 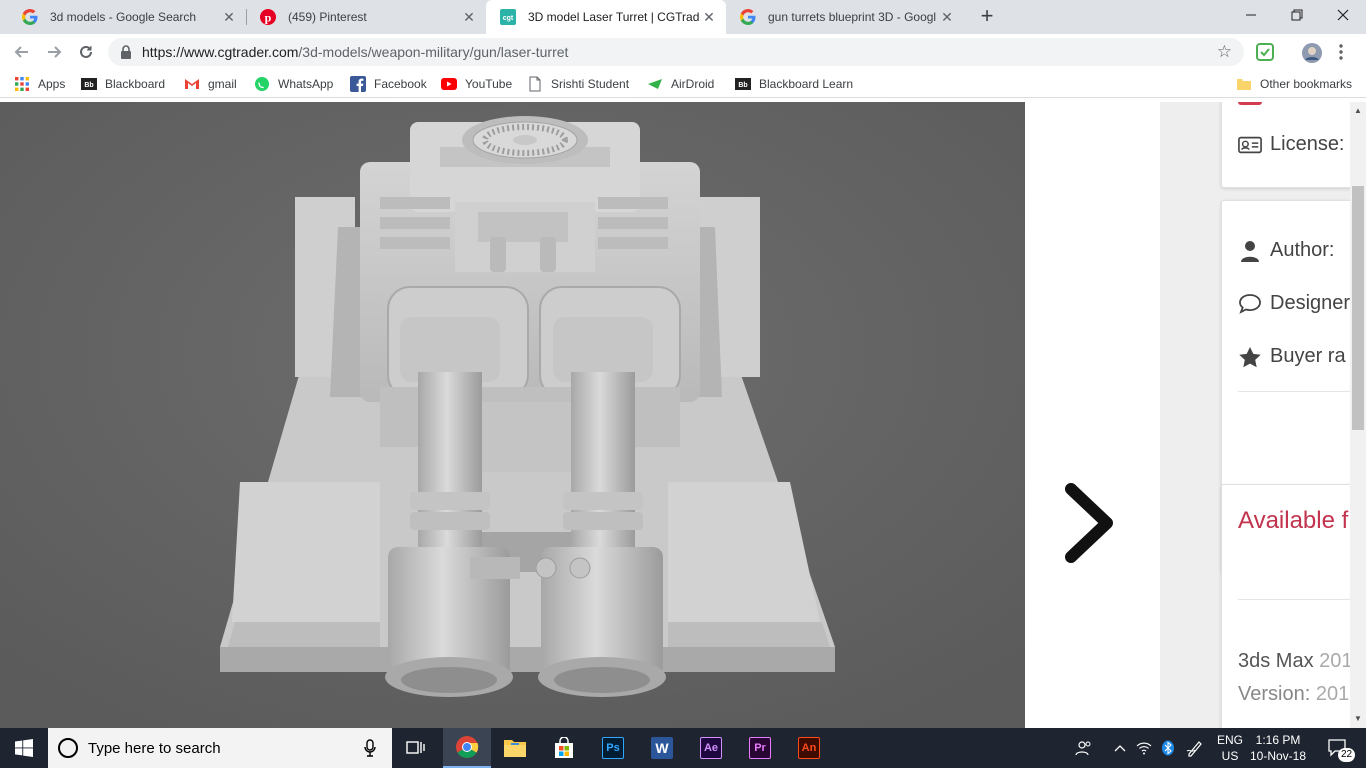 What do you see at coordinates (1251, 15) in the screenshot?
I see `minimize-button` at bounding box center [1251, 15].